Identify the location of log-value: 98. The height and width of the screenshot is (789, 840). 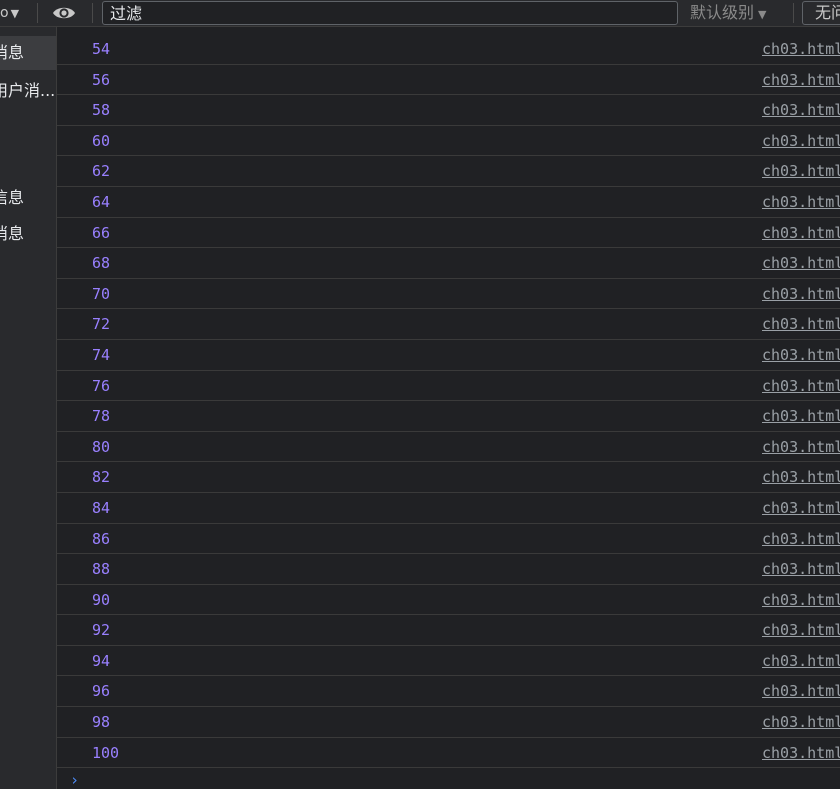
(101, 722).